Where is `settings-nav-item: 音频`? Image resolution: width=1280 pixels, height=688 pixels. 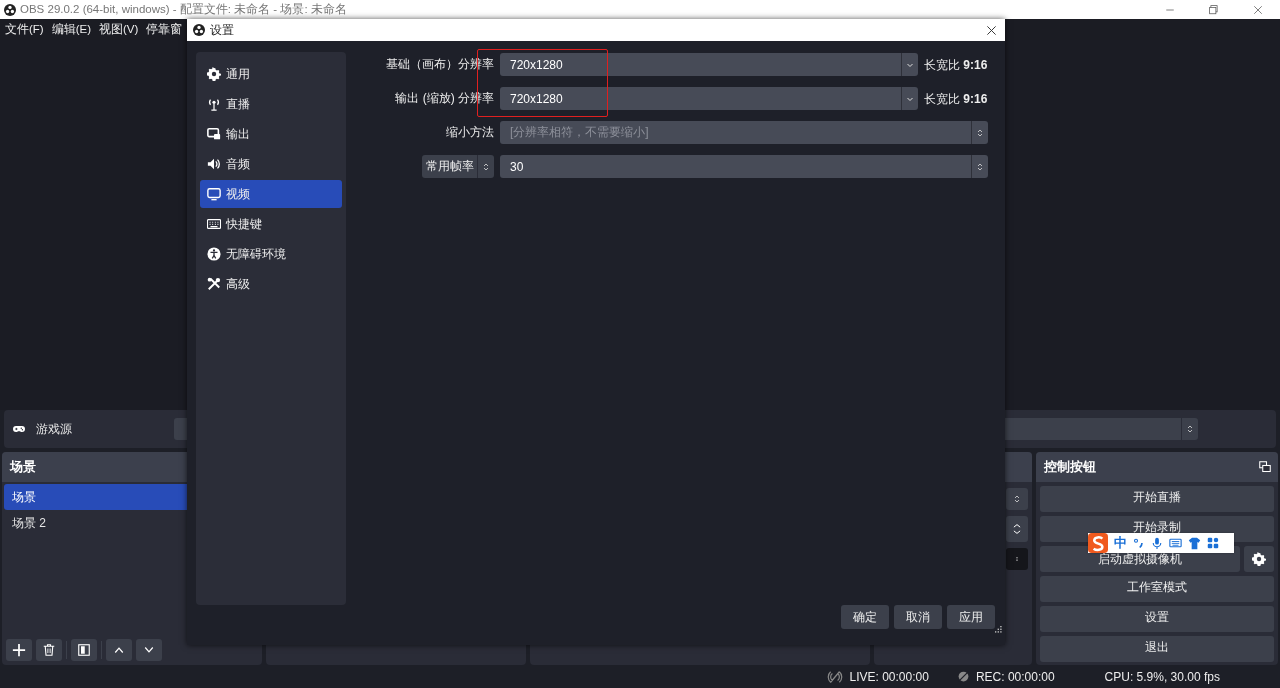 settings-nav-item: 音频 is located at coordinates (271, 164).